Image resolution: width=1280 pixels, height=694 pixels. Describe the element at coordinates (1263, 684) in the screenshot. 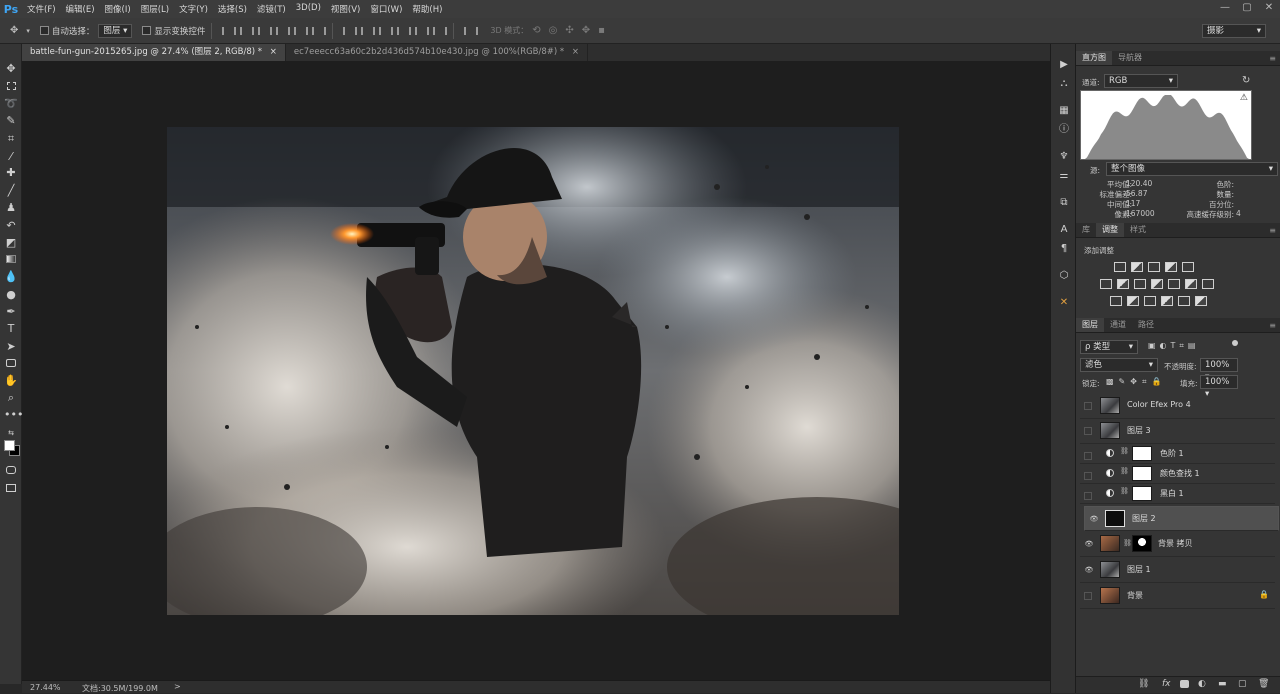

I see `delete-layer-icon: 🗑` at that location.